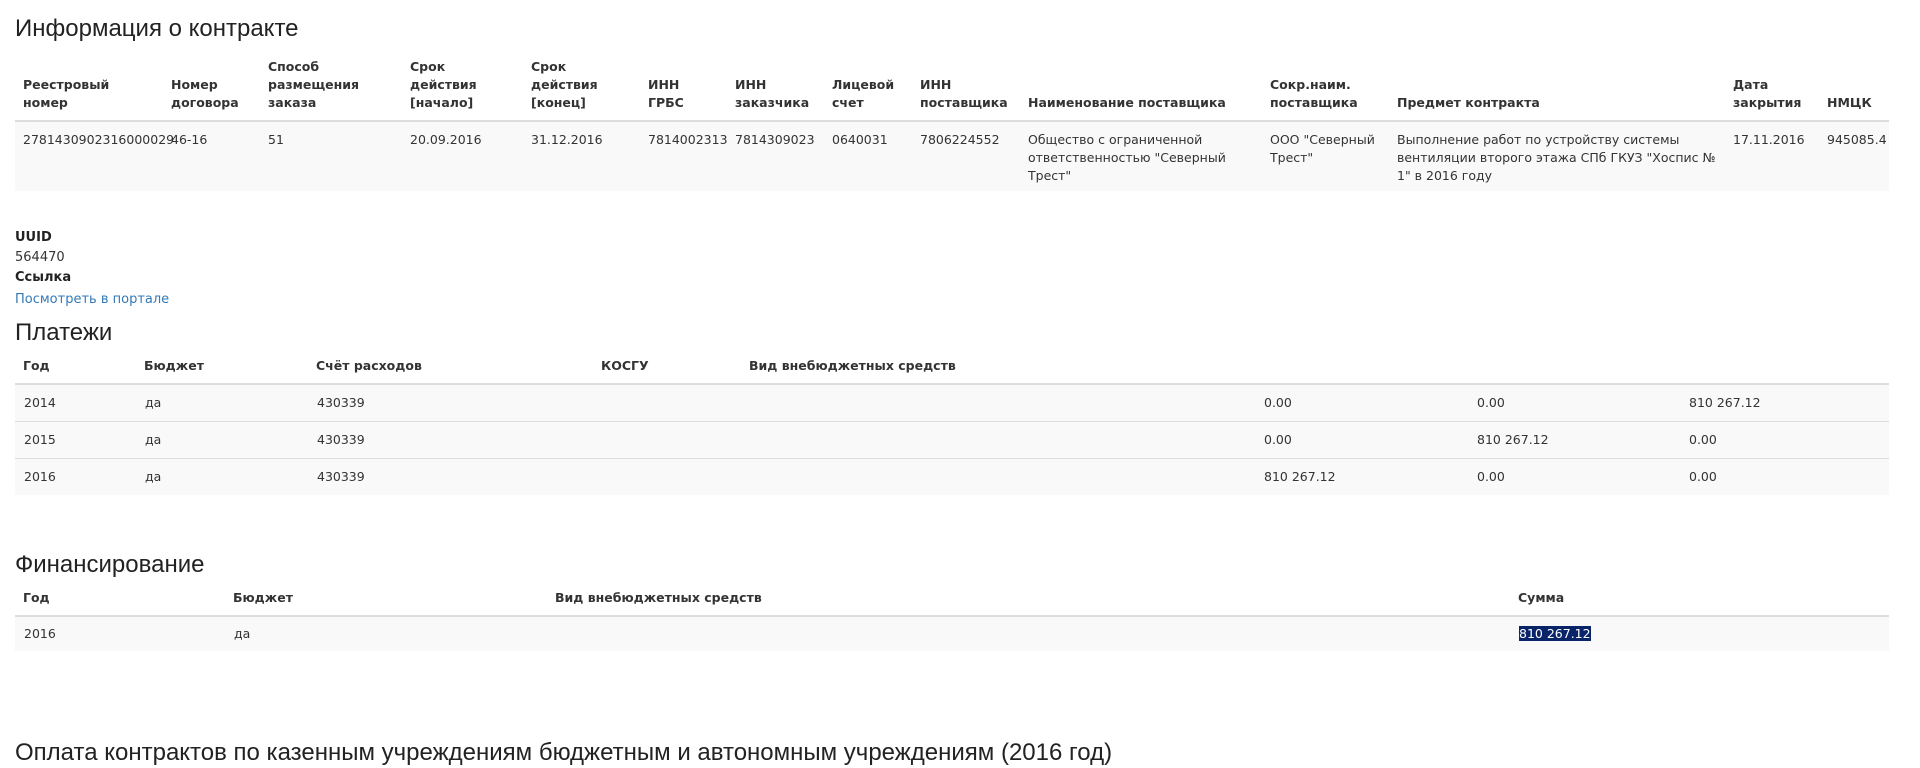 The image size is (1920, 768). Describe the element at coordinates (276, 139) in the screenshot. I see `placement-method: 51` at that location.